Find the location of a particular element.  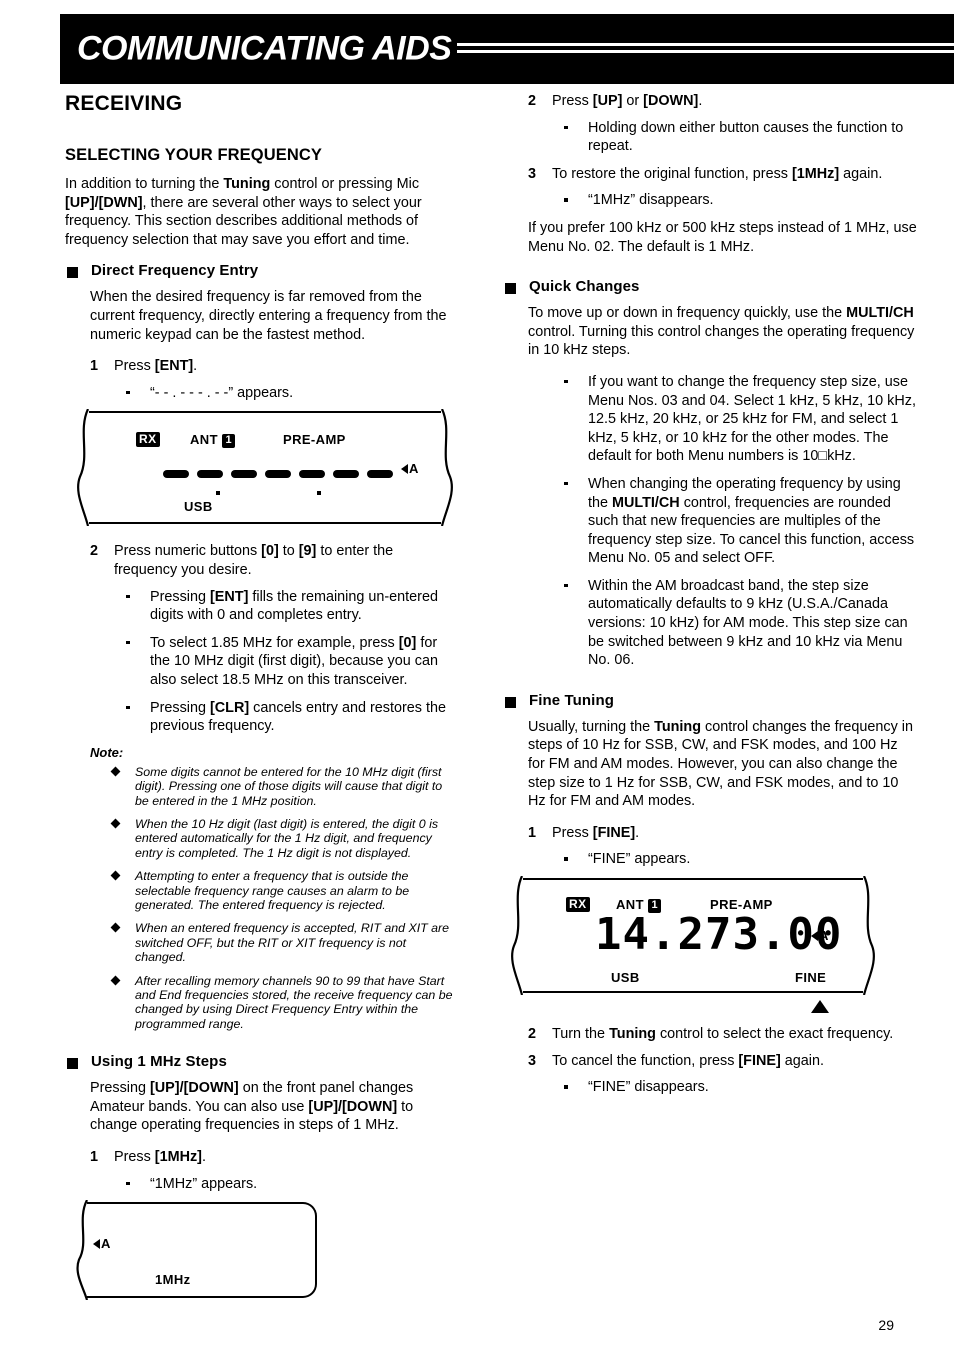

torn-edge-left-icon is located at coordinates (82, 1250).